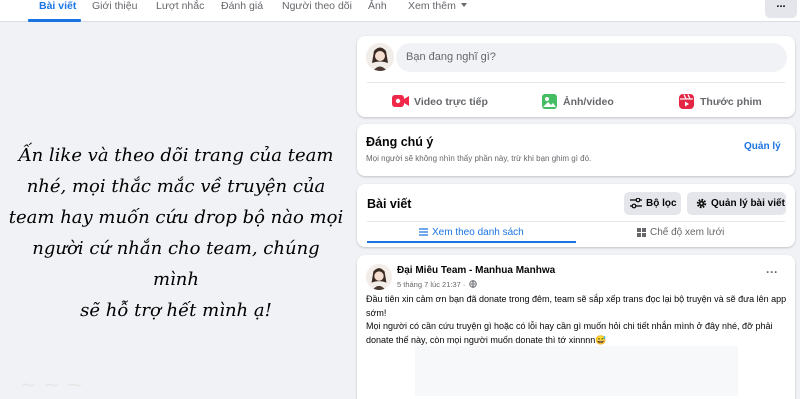  What do you see at coordinates (400, 142) in the screenshot?
I see `featured-title: Đáng chú ý` at bounding box center [400, 142].